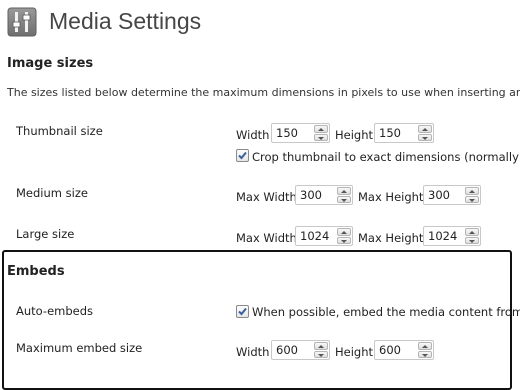 This screenshot has width=520, height=390. Describe the element at coordinates (452, 195) in the screenshot. I see `medium-height-input: 300` at that location.